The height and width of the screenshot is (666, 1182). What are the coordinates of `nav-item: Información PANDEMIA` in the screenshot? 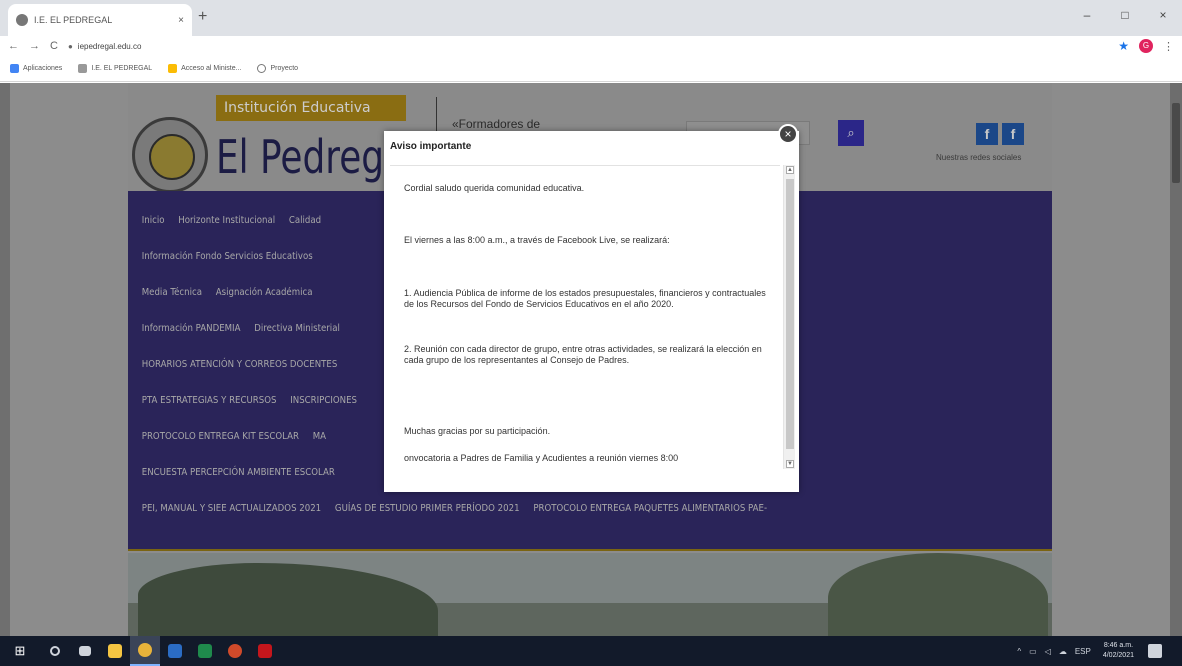 It's located at (191, 329).